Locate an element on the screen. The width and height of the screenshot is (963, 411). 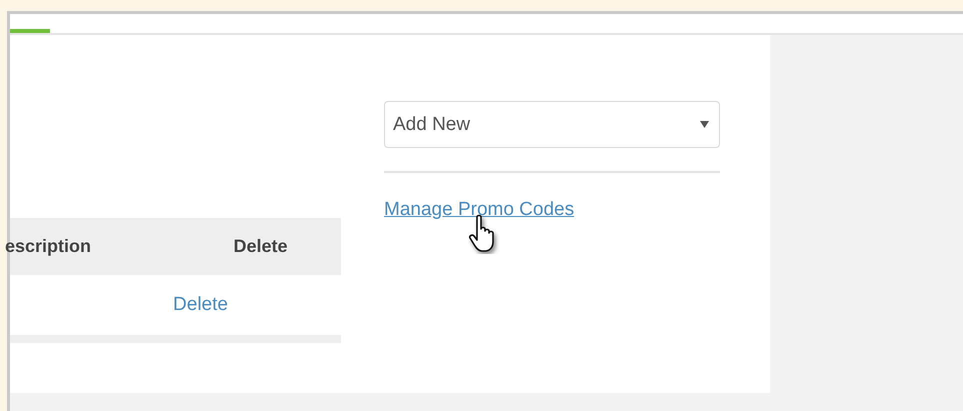
manage-promo-codes-link: Manage Promo Codes is located at coordinates (479, 210).